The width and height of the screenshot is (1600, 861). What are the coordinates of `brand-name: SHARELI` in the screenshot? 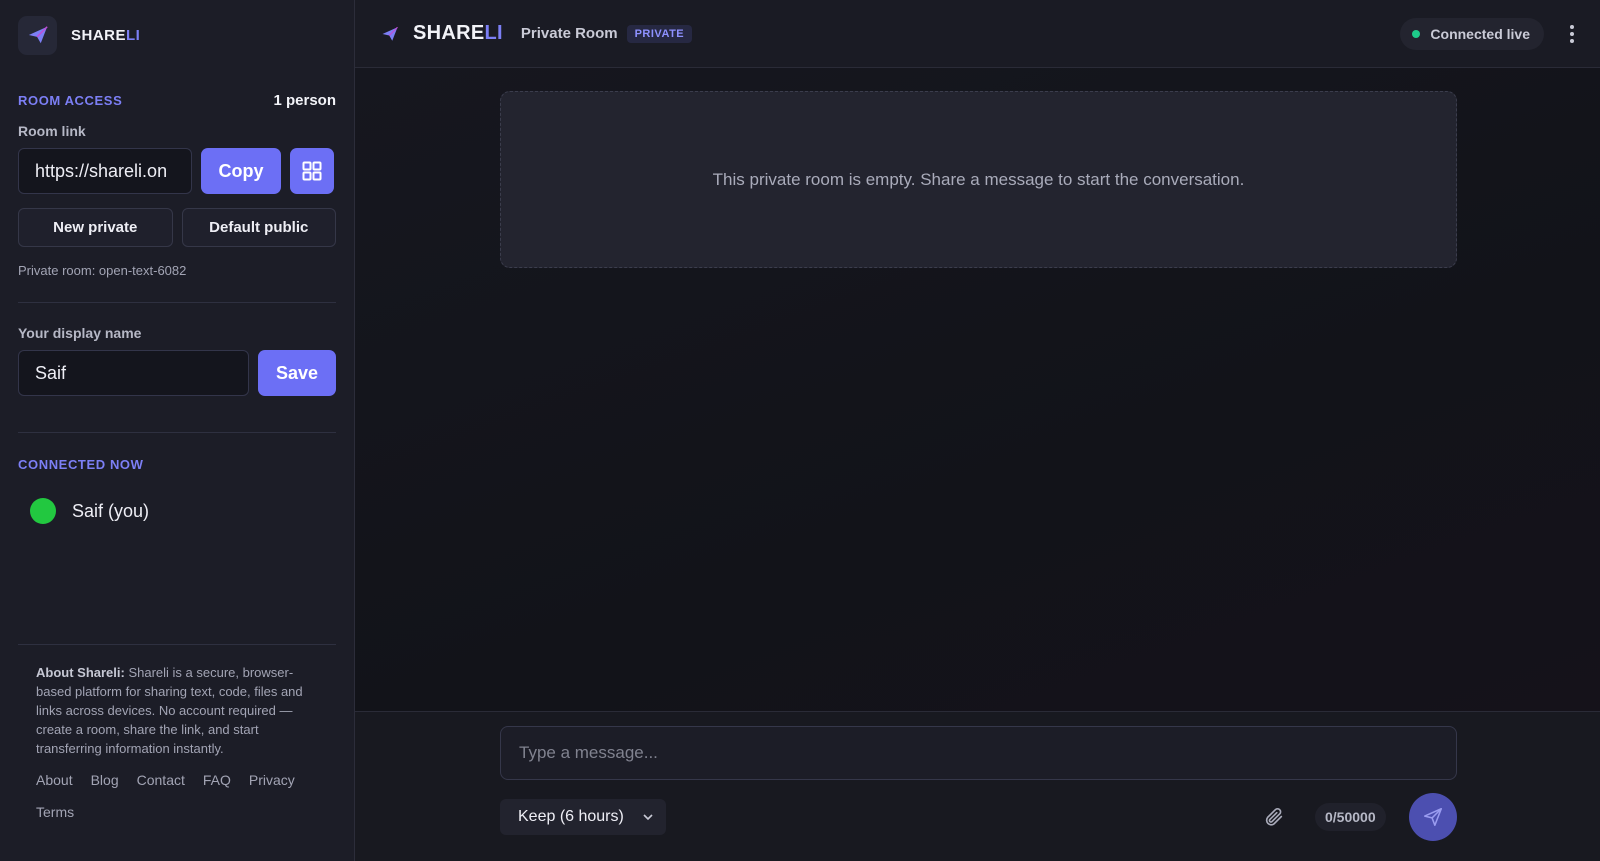 It's located at (106, 35).